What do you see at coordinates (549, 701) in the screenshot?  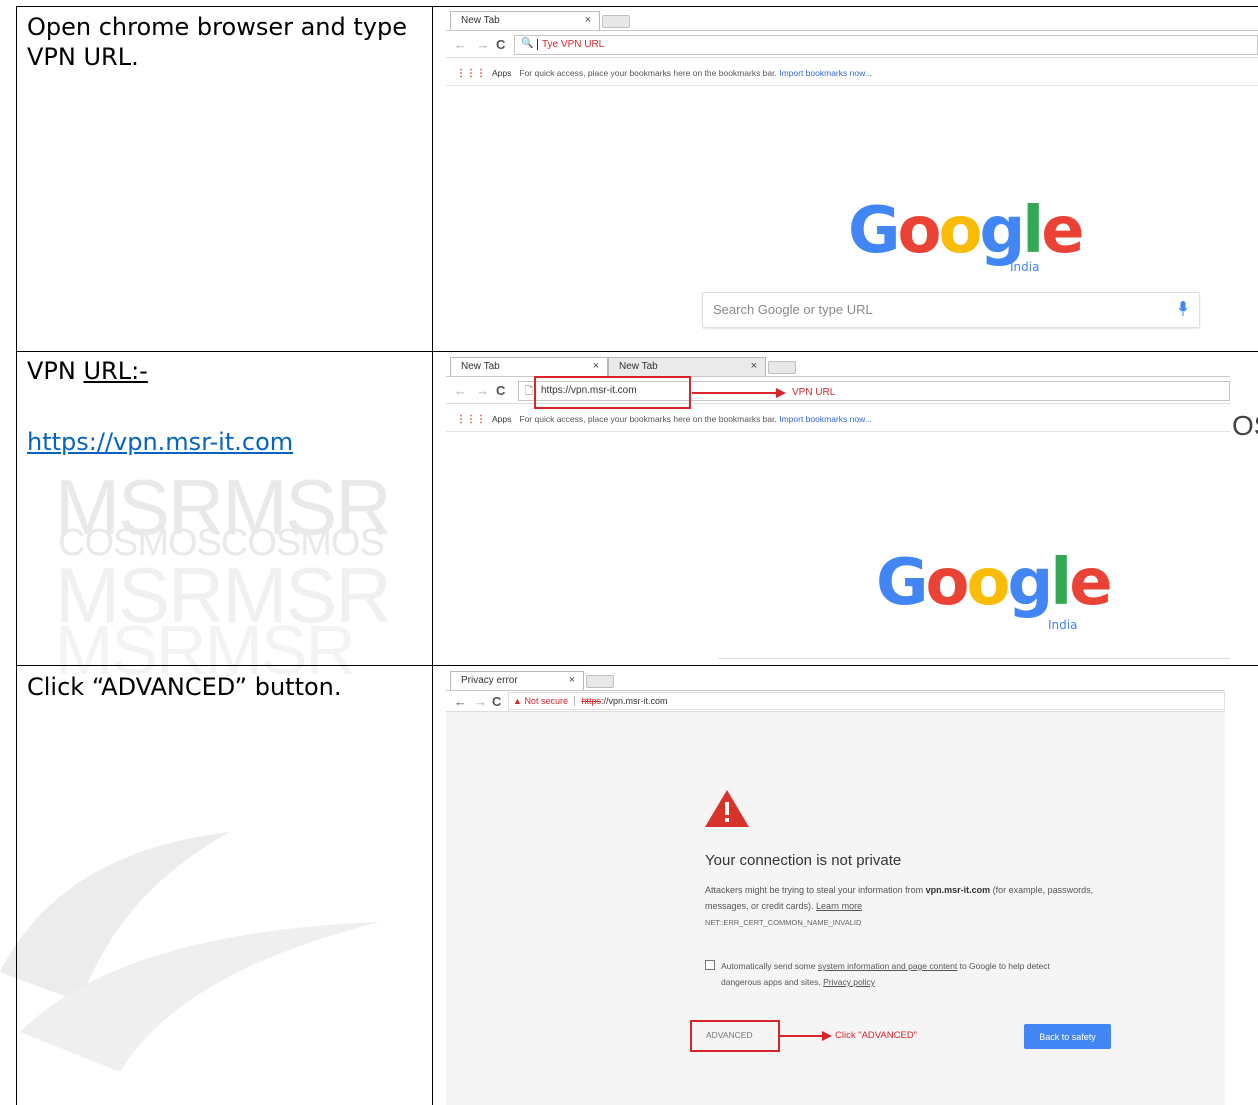 I see `not-secure-label: Not secure` at bounding box center [549, 701].